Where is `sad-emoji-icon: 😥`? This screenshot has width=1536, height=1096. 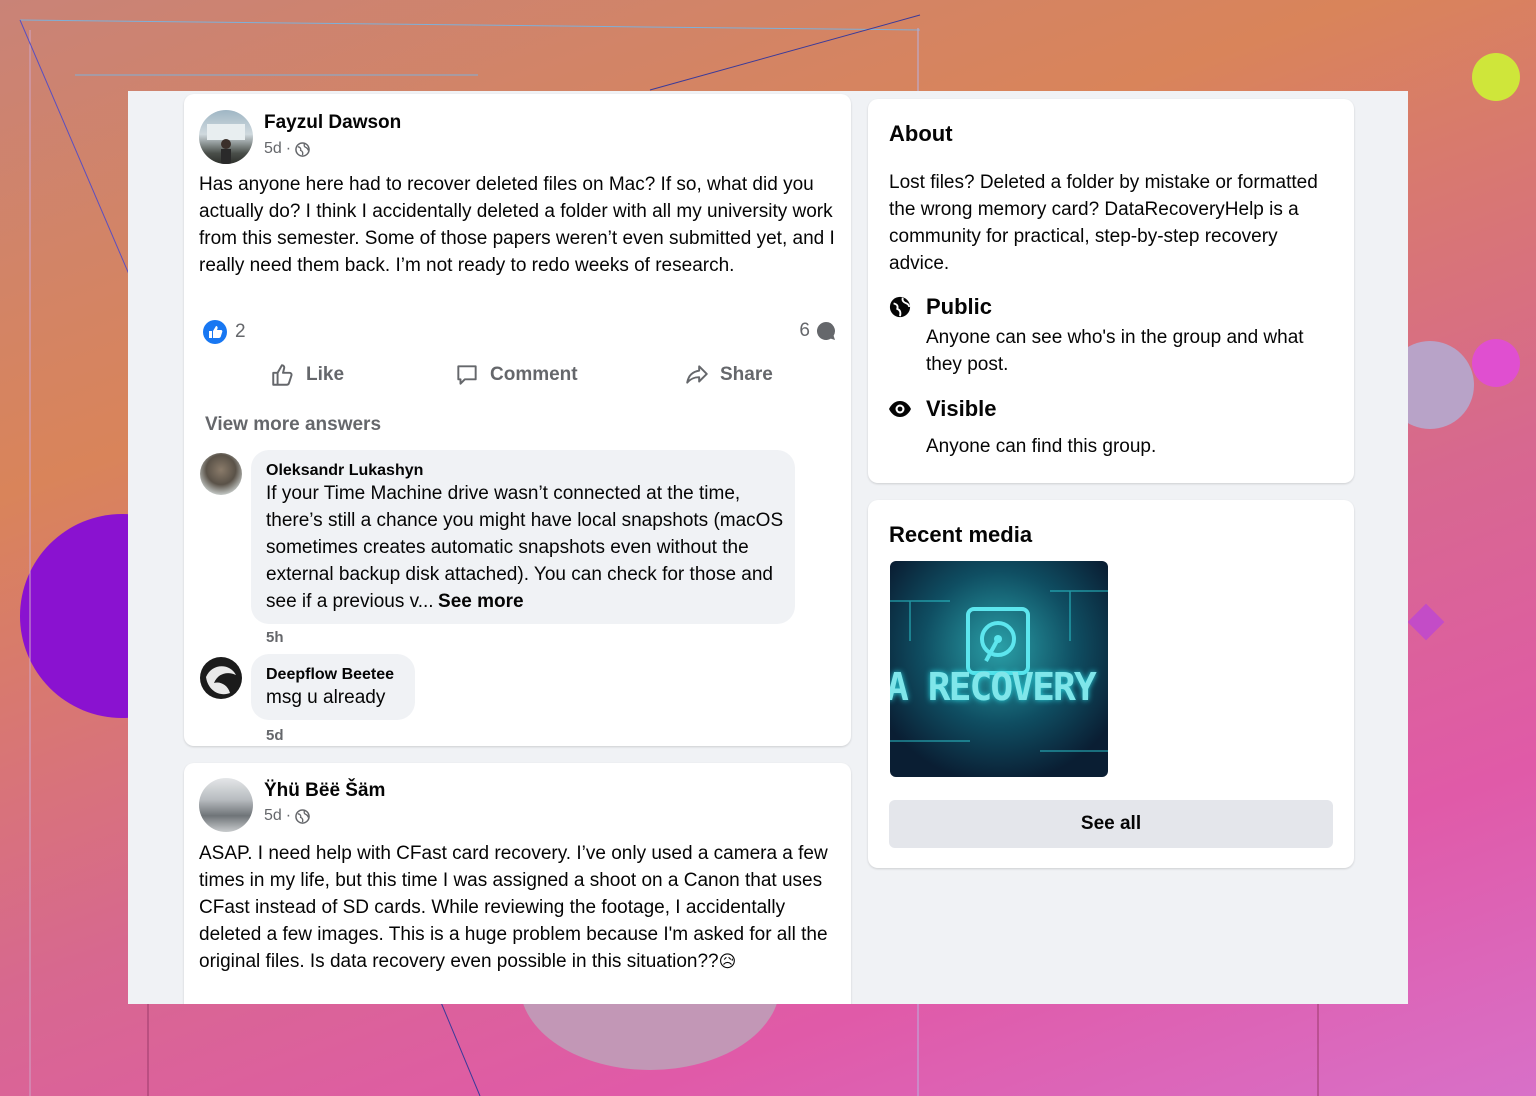
sad-emoji-icon: 😥 is located at coordinates (727, 961).